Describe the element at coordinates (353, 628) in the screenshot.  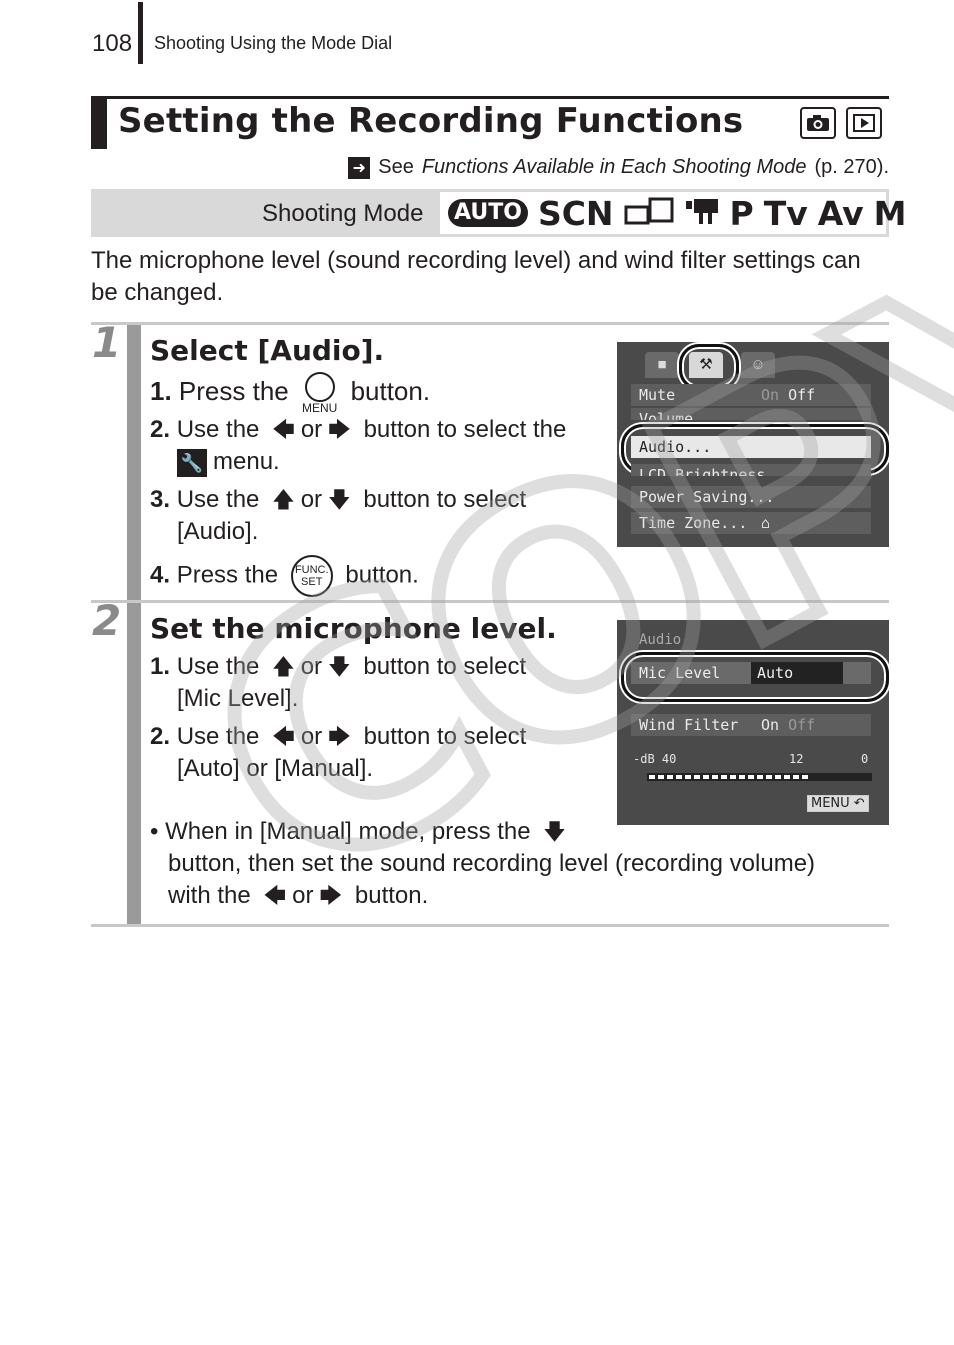
I see `step-2-title: Set the microphone level.` at that location.